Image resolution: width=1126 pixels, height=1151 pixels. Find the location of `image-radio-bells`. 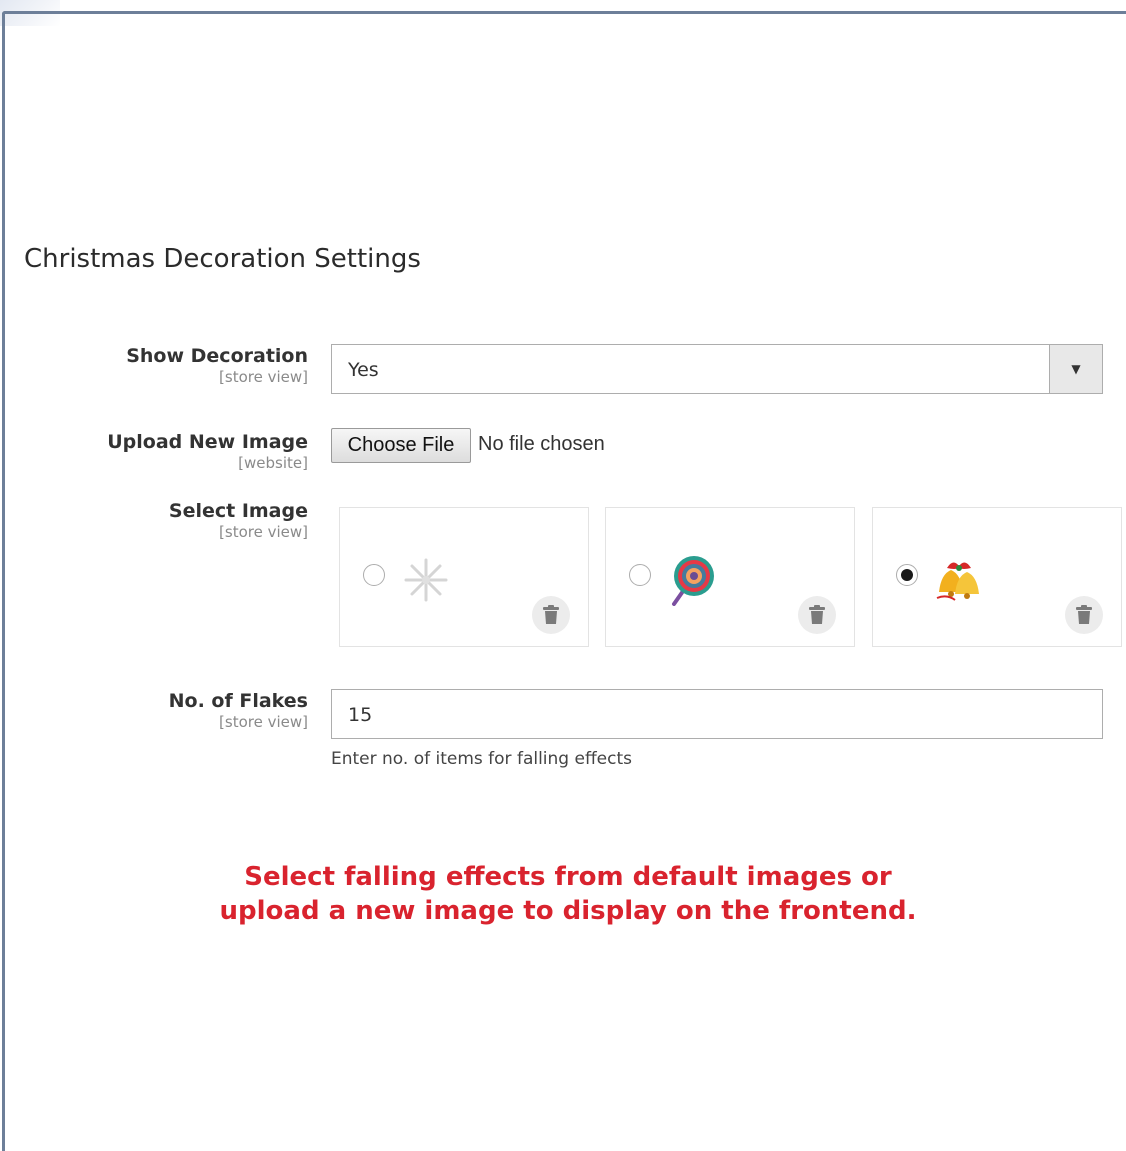

image-radio-bells is located at coordinates (907, 575).